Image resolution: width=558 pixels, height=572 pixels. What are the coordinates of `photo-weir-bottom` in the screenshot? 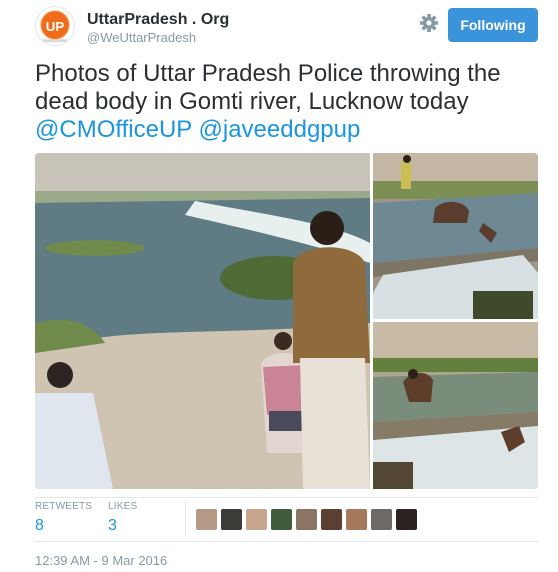 It's located at (455, 405).